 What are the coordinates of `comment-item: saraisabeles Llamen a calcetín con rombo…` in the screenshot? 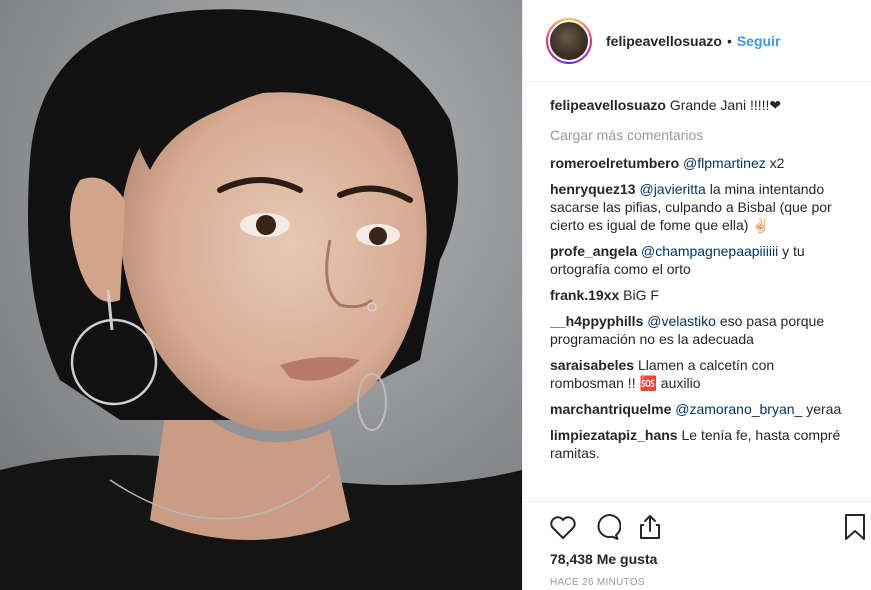 It's located at (700, 374).